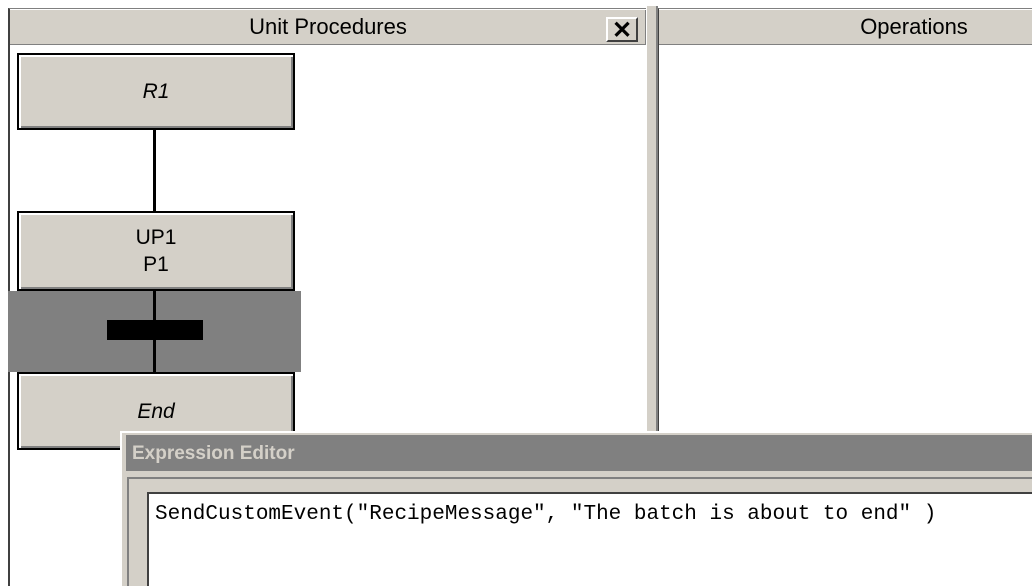 Image resolution: width=1032 pixels, height=586 pixels. I want to click on step-label: UP1, so click(156, 237).